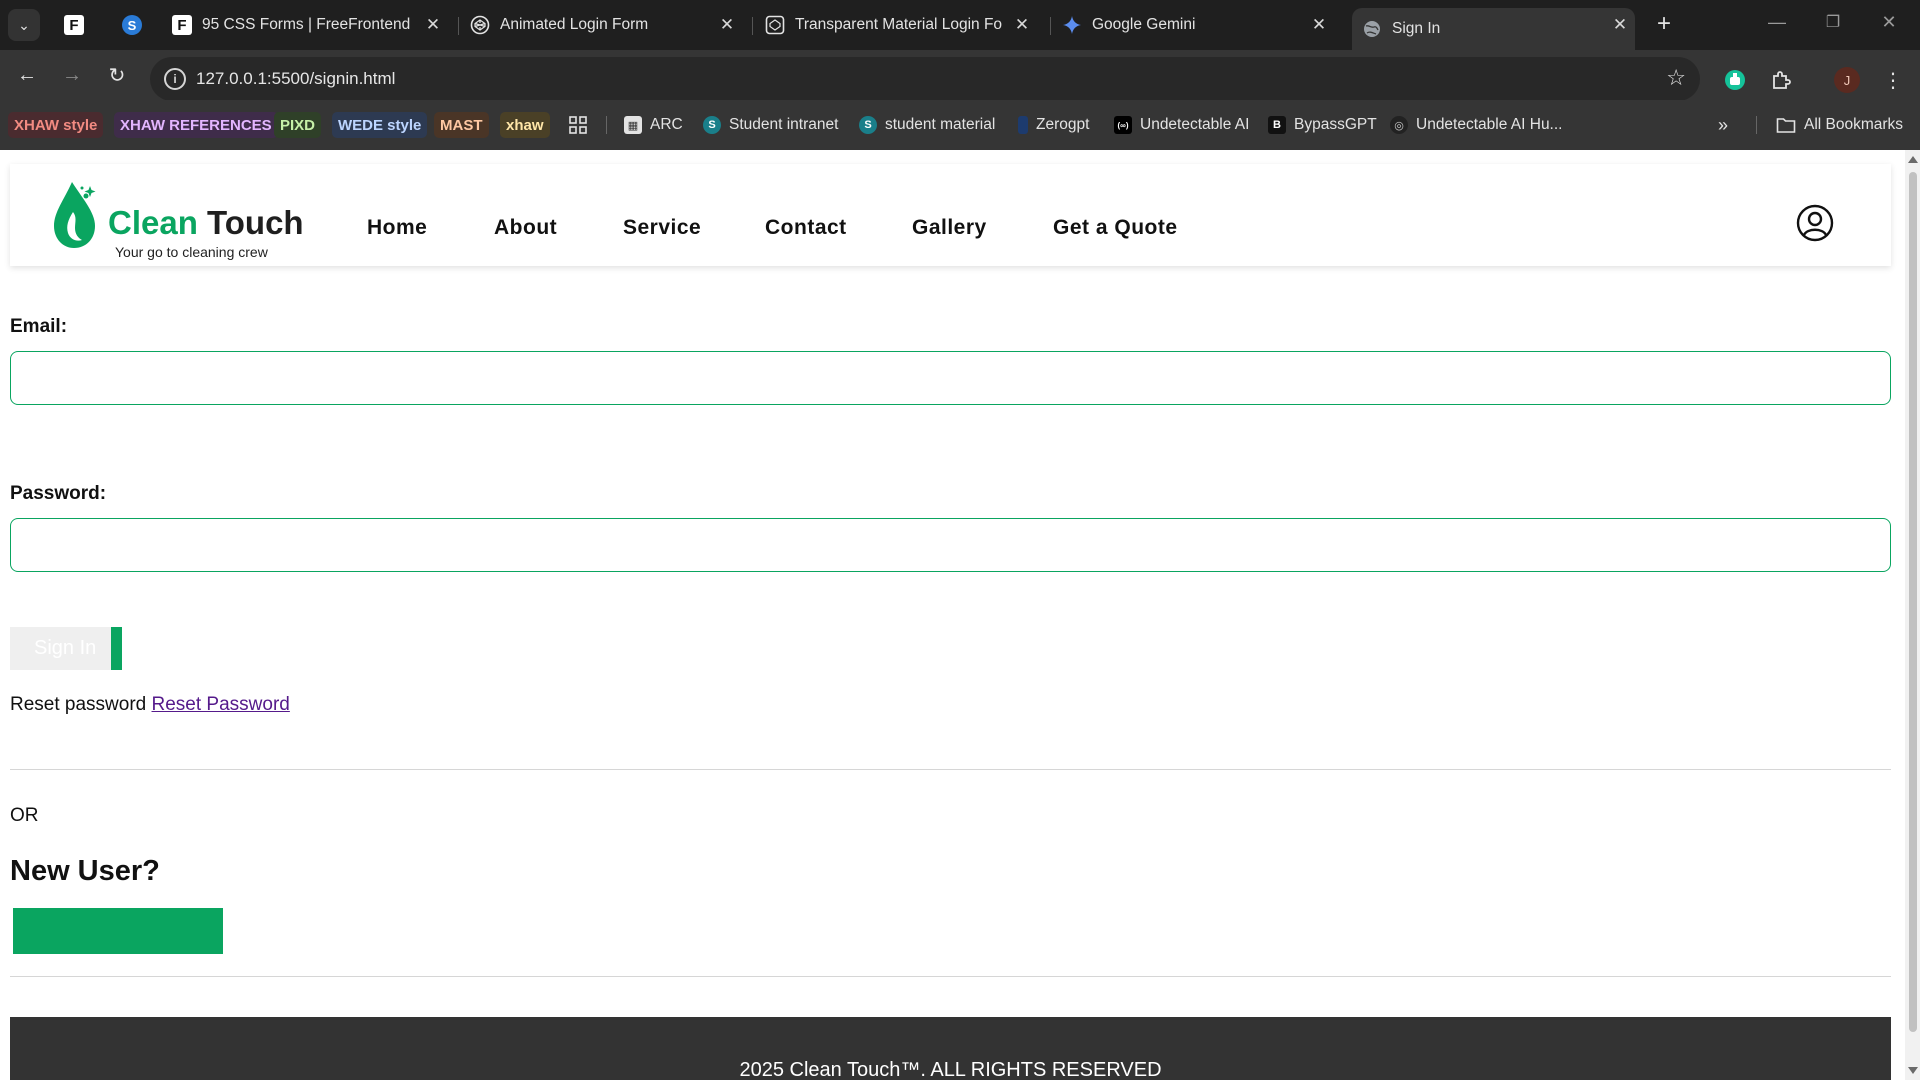 This screenshot has width=1920, height=1080. I want to click on minimize-icon: —, so click(1777, 22).